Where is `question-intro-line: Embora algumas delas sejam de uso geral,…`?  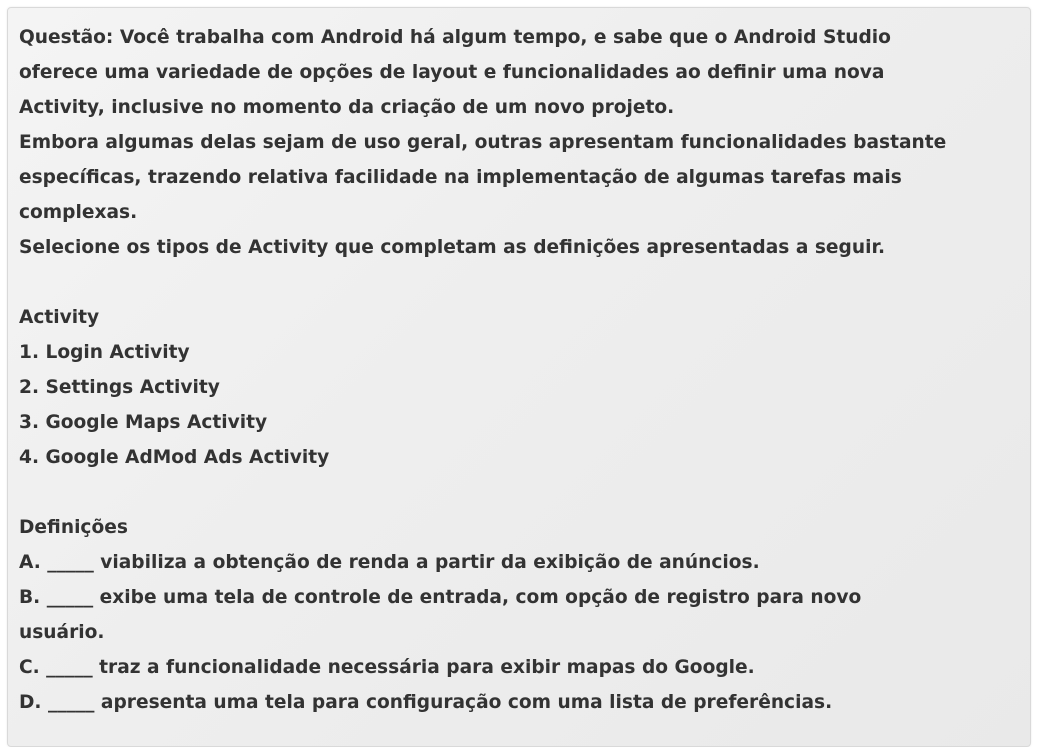 question-intro-line: Embora algumas delas sejam de uso geral,… is located at coordinates (483, 142).